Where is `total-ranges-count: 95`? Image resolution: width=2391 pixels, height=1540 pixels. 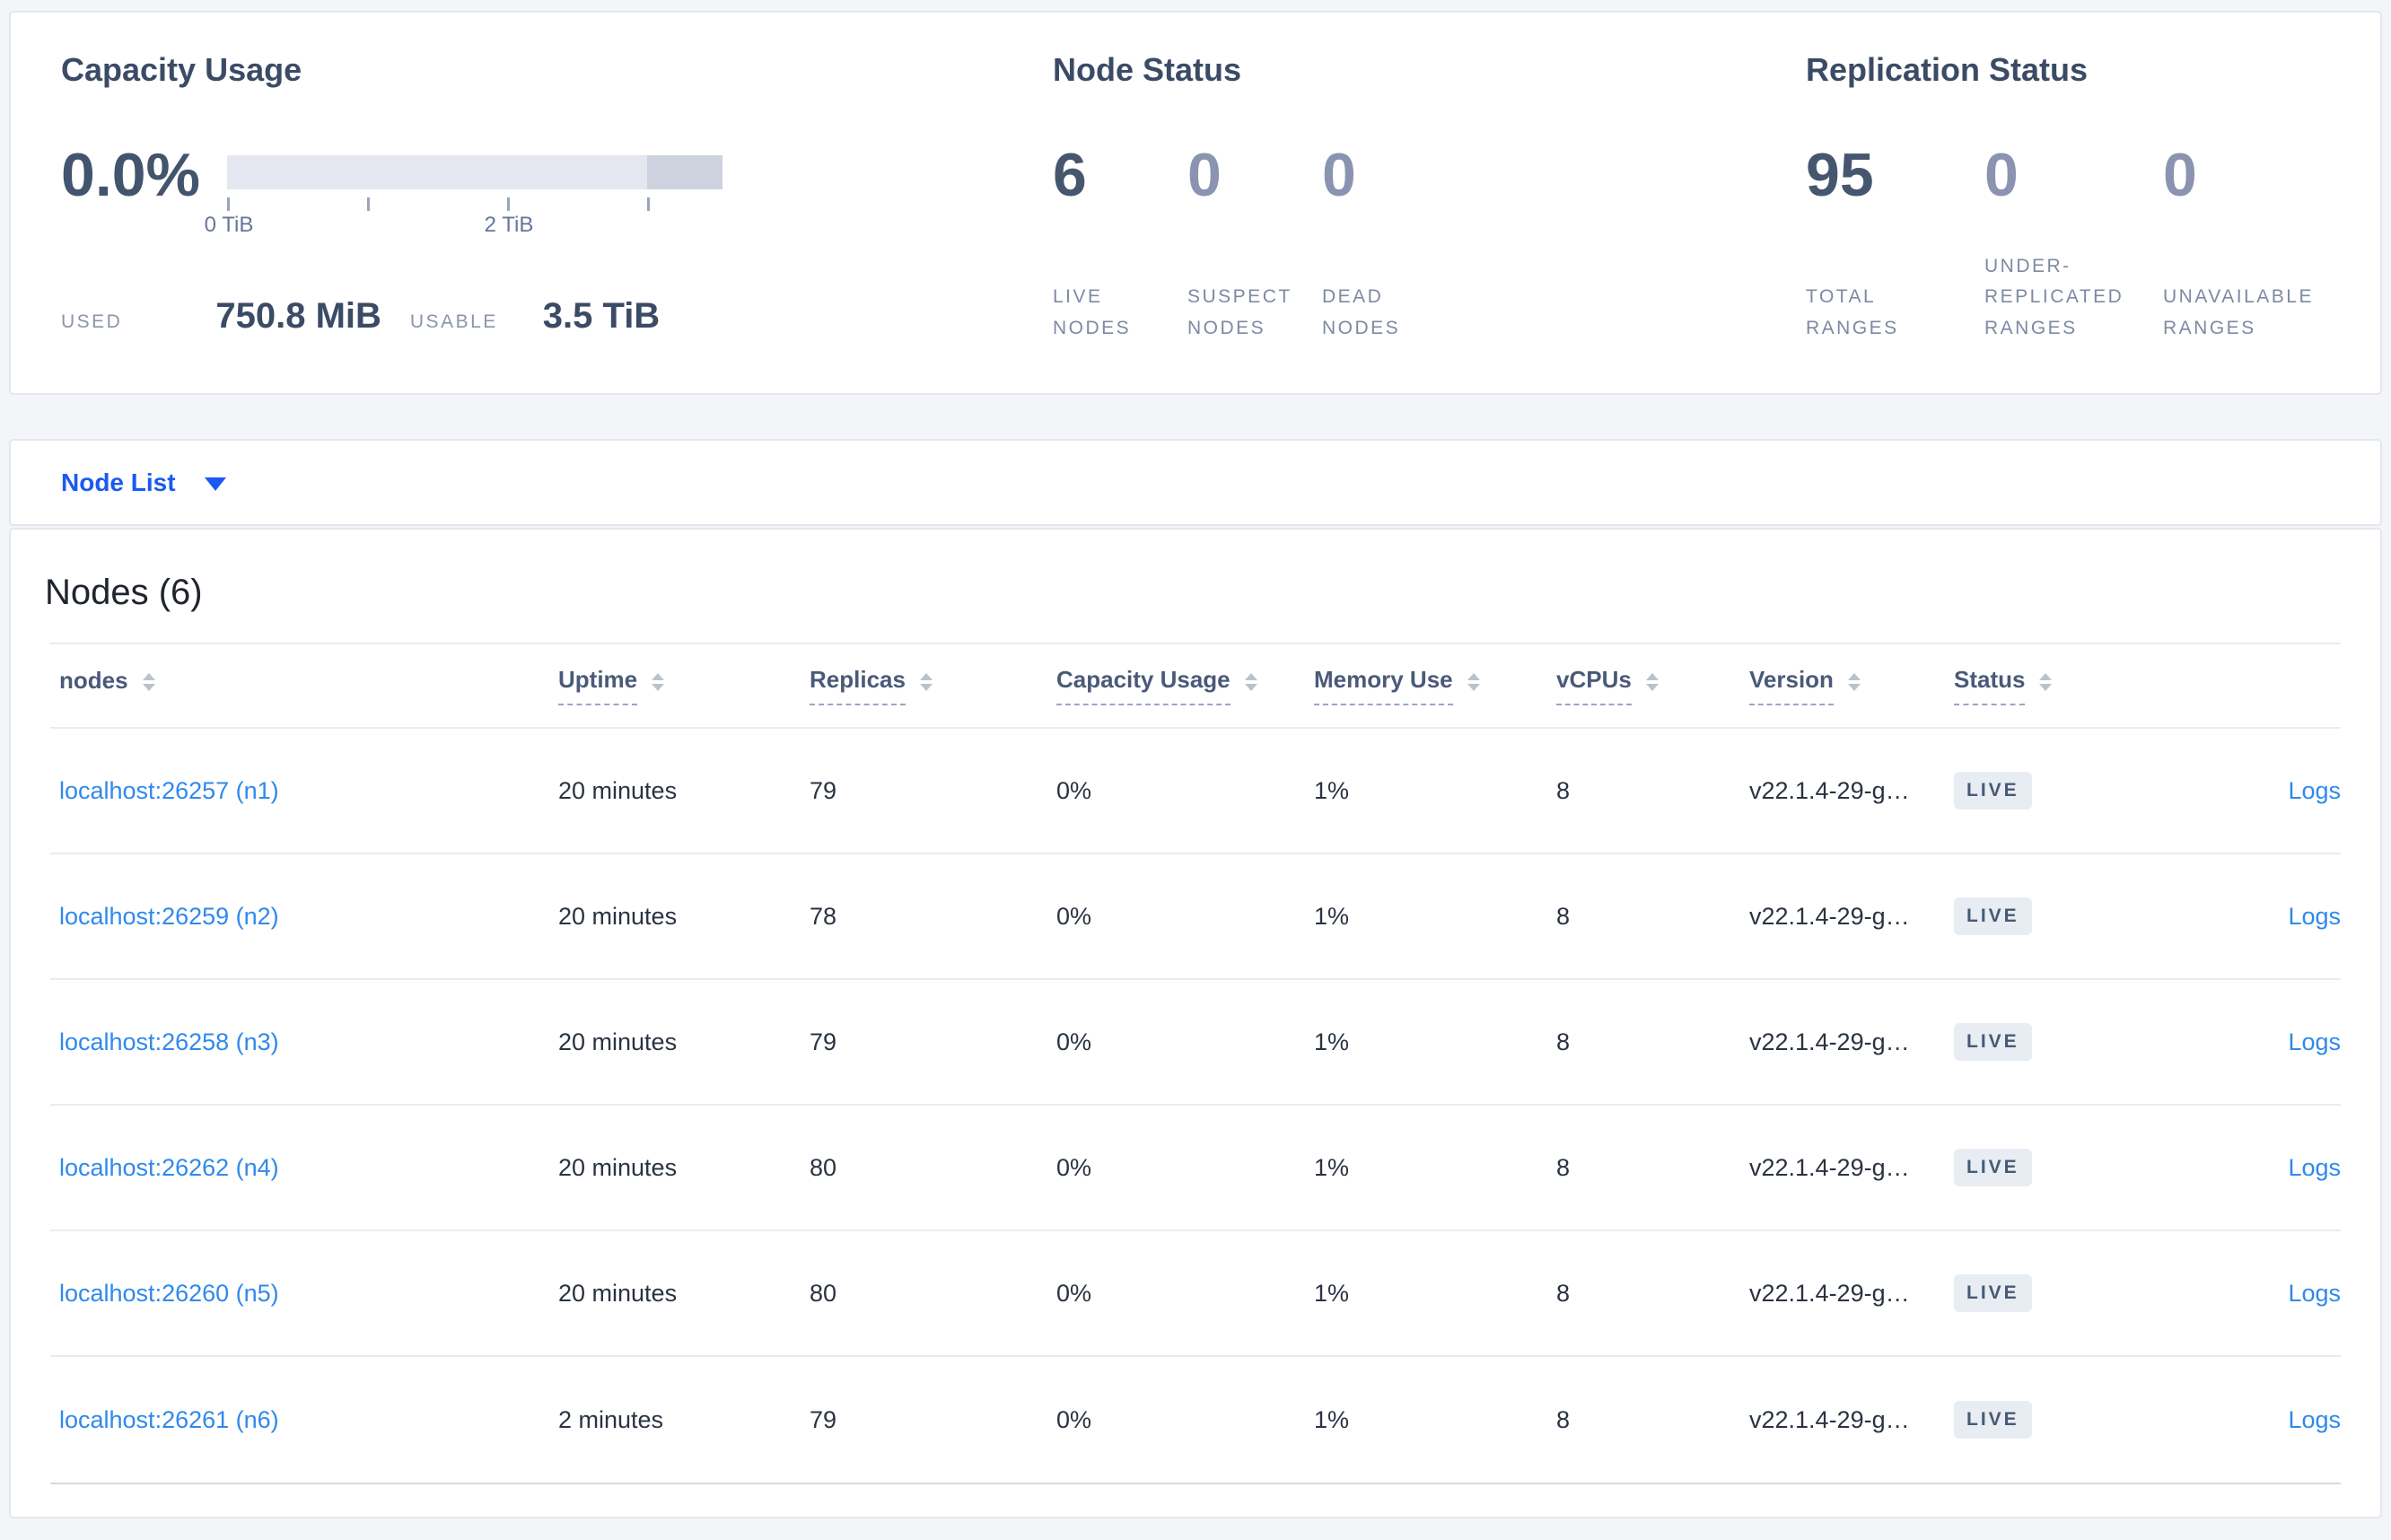 total-ranges-count: 95 is located at coordinates (1840, 174).